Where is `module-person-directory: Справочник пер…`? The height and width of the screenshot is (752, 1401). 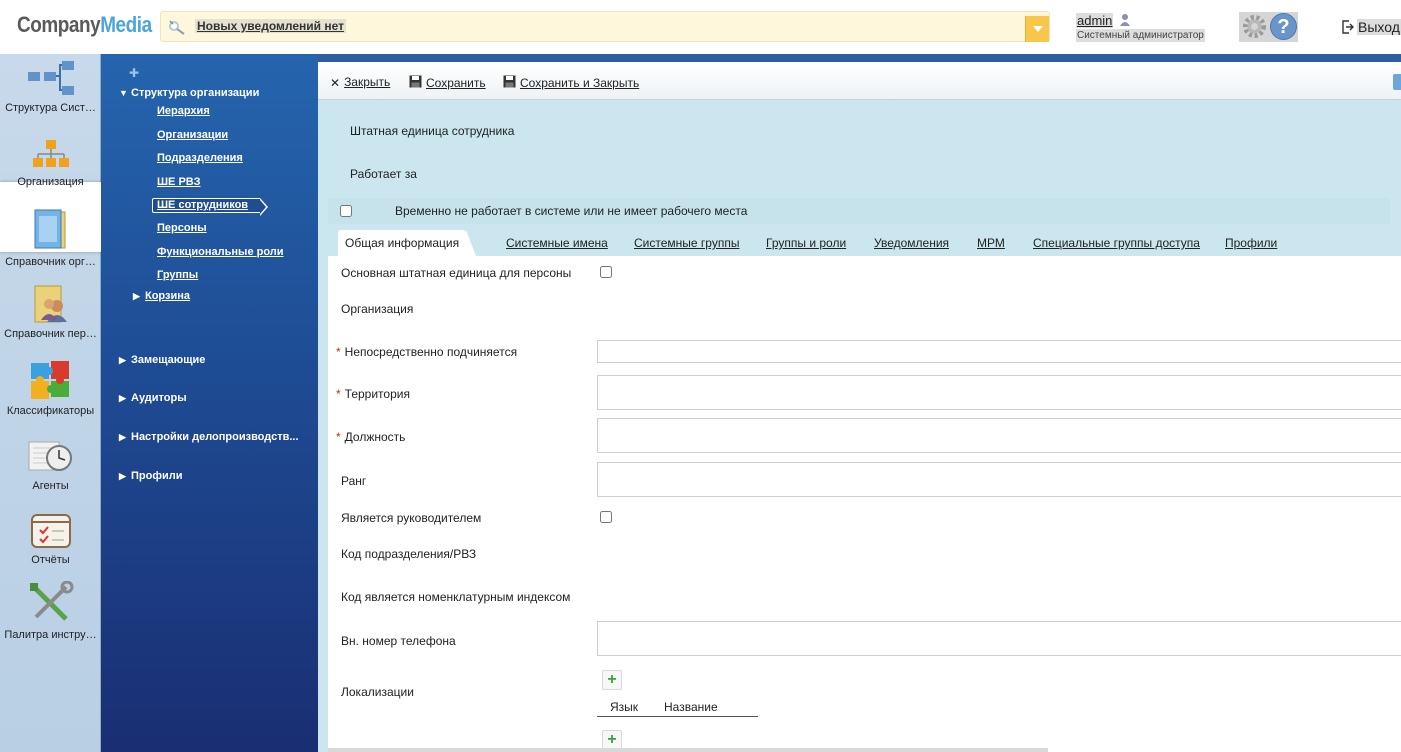
module-person-directory: Справочник пер… is located at coordinates (50, 312).